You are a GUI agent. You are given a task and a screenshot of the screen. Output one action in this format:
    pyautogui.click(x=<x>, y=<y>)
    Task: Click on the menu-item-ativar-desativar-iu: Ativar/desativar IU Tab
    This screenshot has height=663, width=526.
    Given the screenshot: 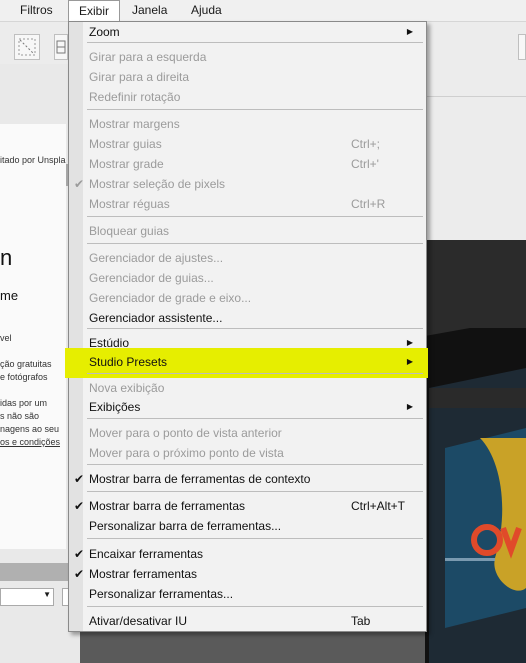 What is the action you would take?
    pyautogui.click(x=247, y=621)
    